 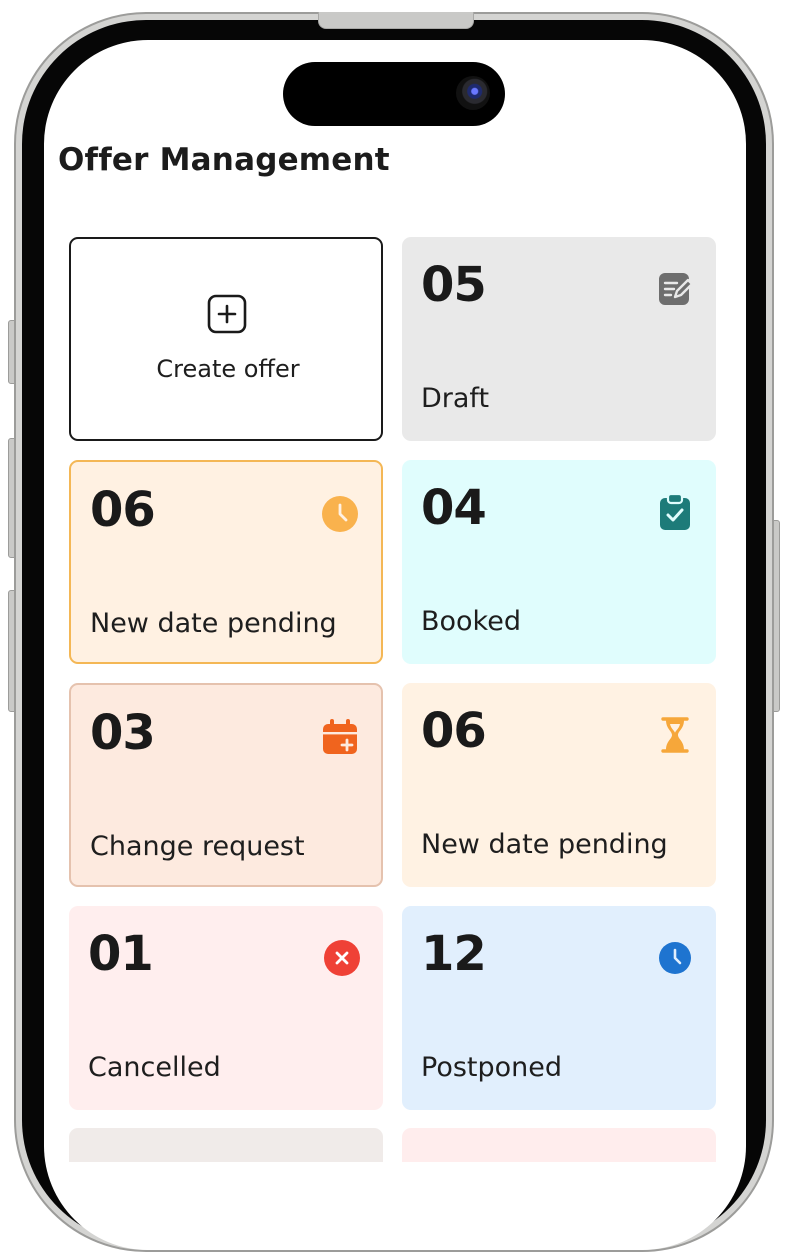 What do you see at coordinates (559, 1008) in the screenshot?
I see `status-card-postponed: 12 Postponed` at bounding box center [559, 1008].